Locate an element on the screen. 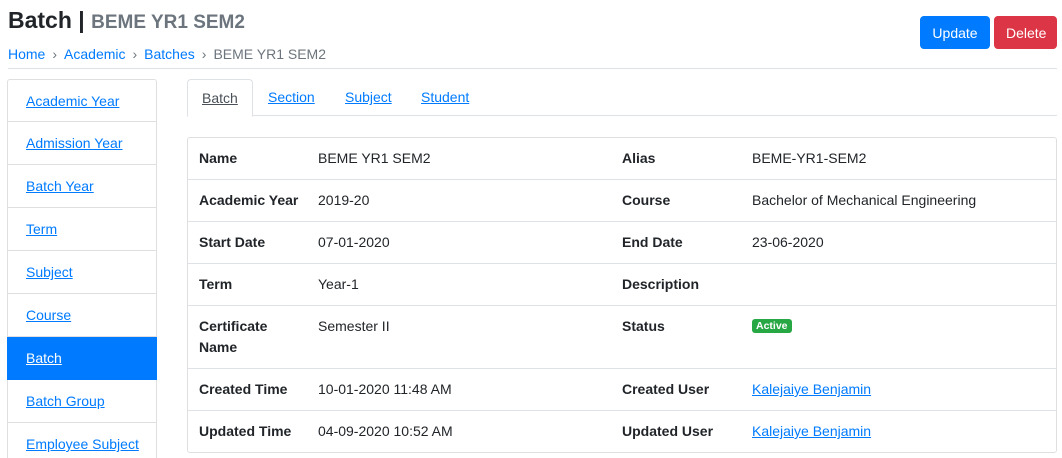 The image size is (1062, 458). sidebar-item-course: Course is located at coordinates (82, 315).